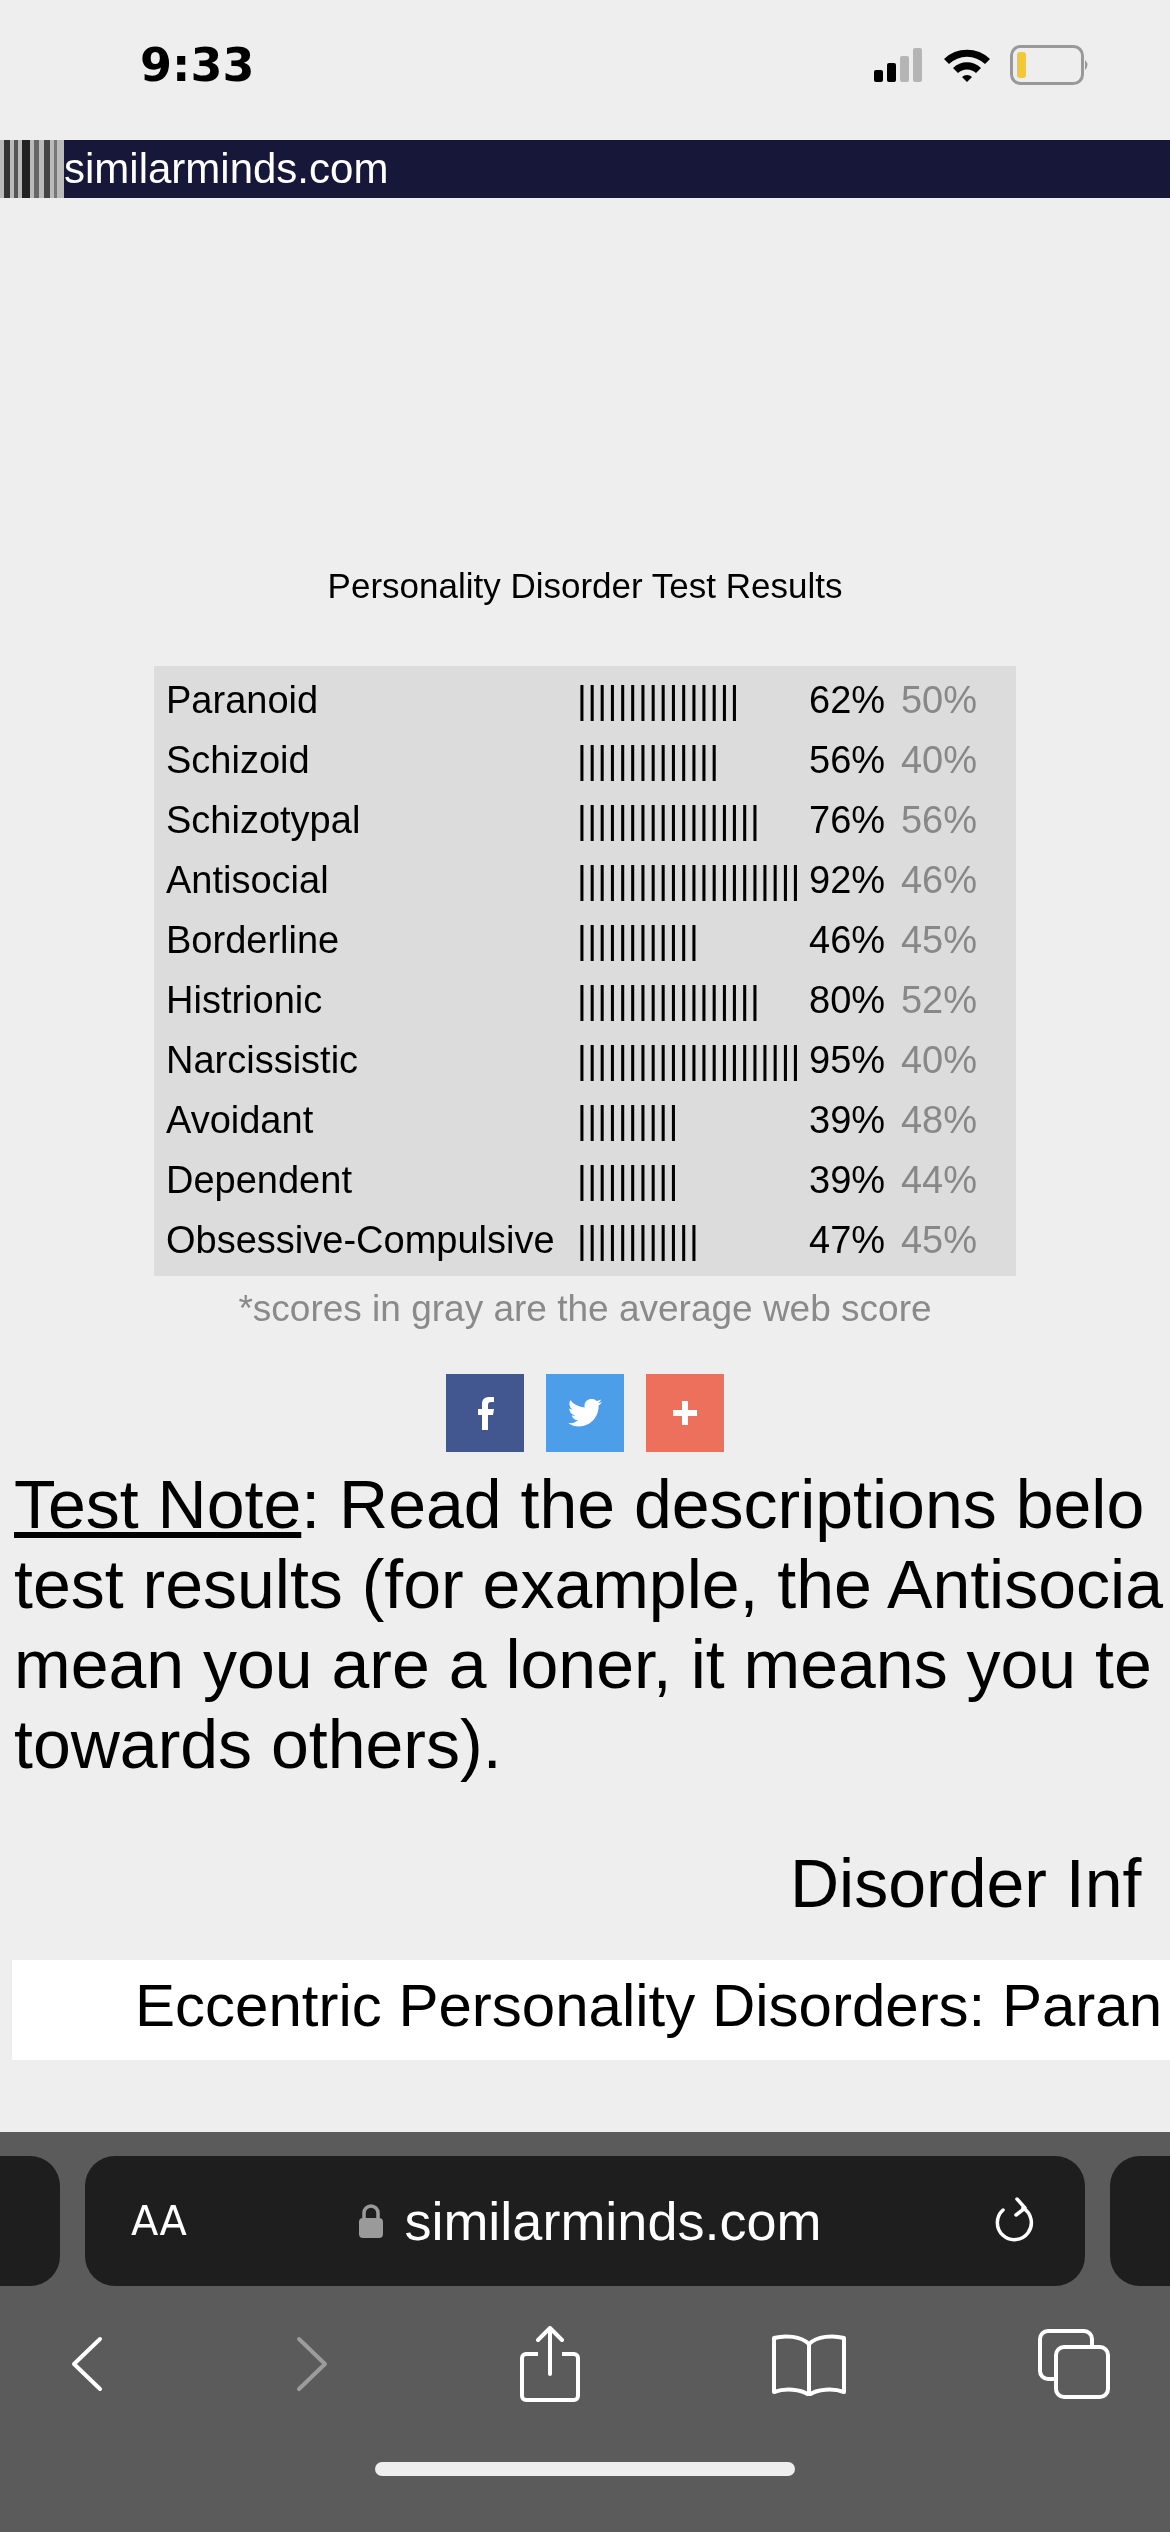 This screenshot has width=1170, height=2532. Describe the element at coordinates (1074, 2364) in the screenshot. I see `tabs-icon` at that location.